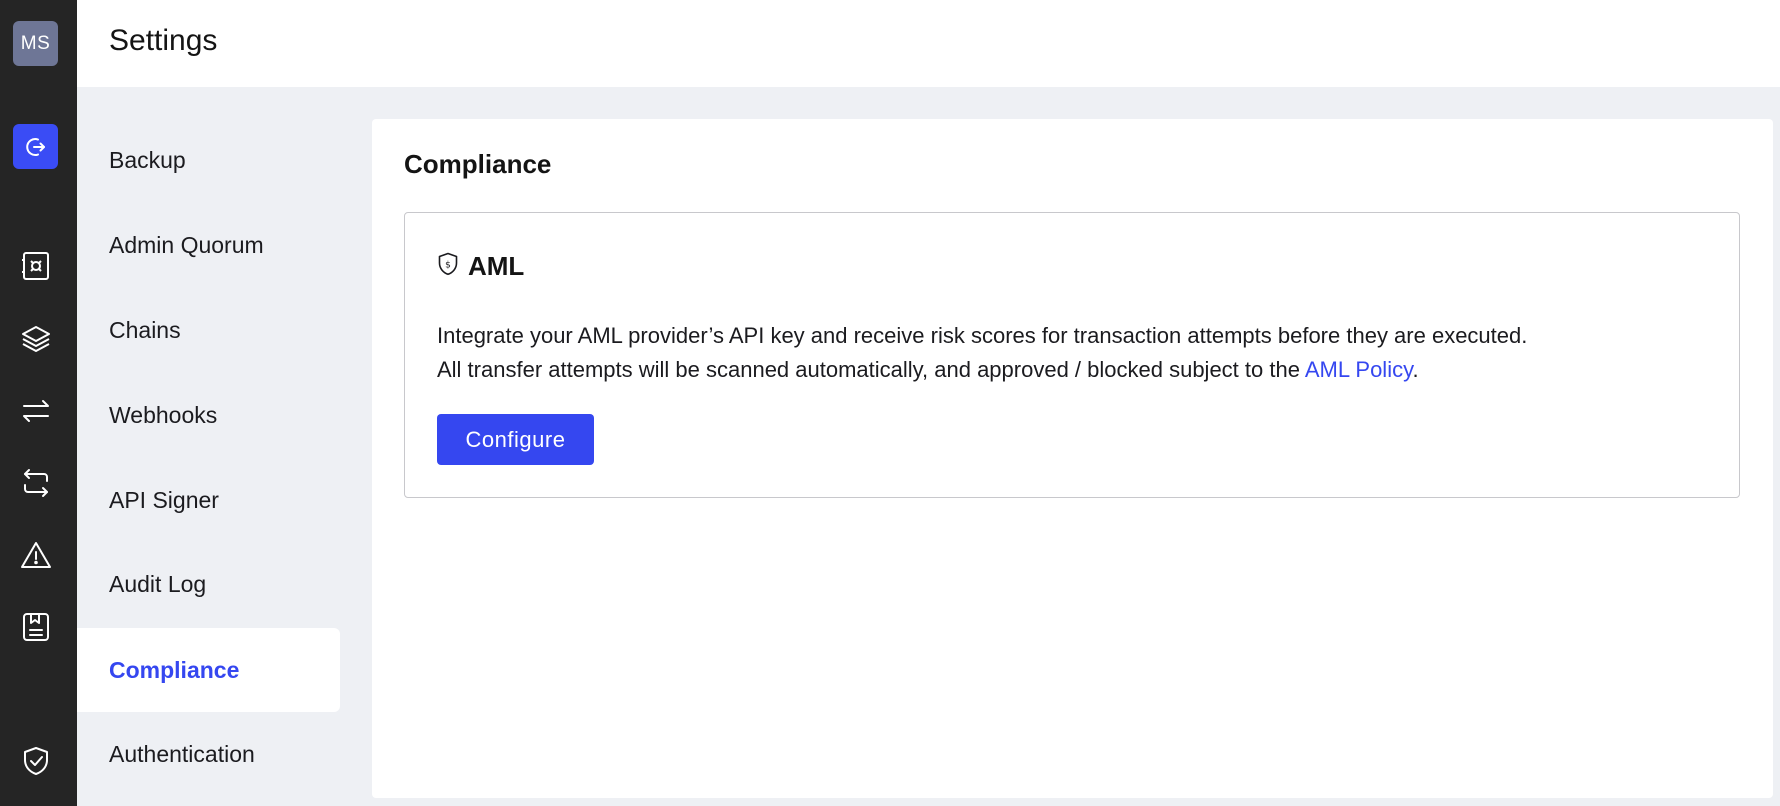 The height and width of the screenshot is (806, 1780). What do you see at coordinates (208, 584) in the screenshot?
I see `nav-item-audit-log: Audit Log` at bounding box center [208, 584].